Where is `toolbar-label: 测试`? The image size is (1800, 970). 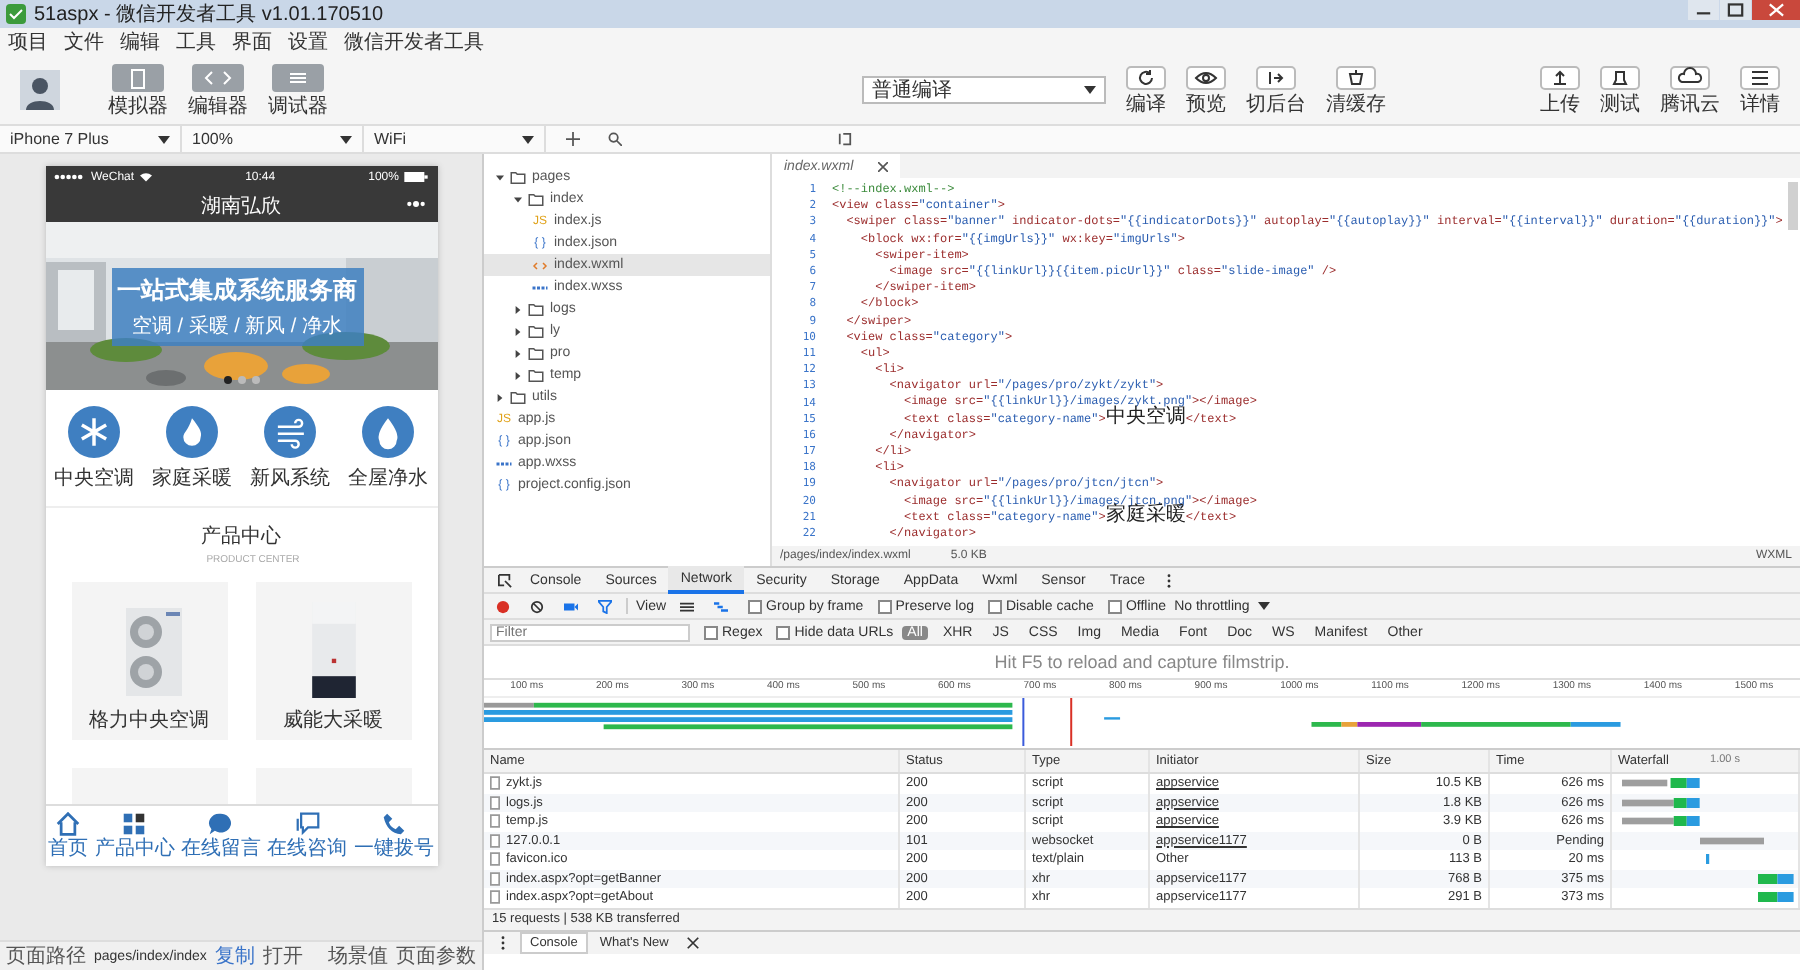 toolbar-label: 测试 is located at coordinates (1620, 104).